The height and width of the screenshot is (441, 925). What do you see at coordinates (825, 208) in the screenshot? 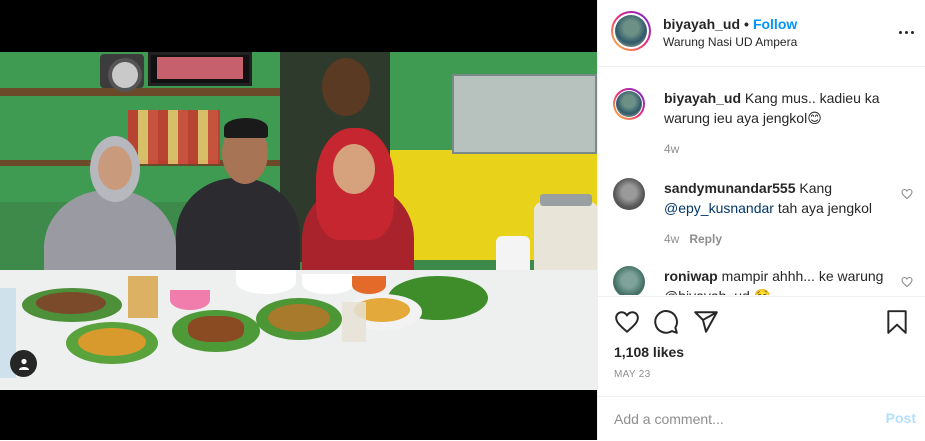
I see `comment-text: tah aya jengkol` at bounding box center [825, 208].